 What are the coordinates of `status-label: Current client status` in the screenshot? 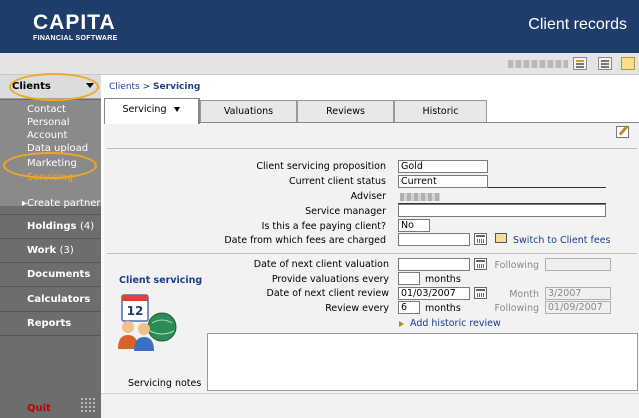 It's located at (337, 181).